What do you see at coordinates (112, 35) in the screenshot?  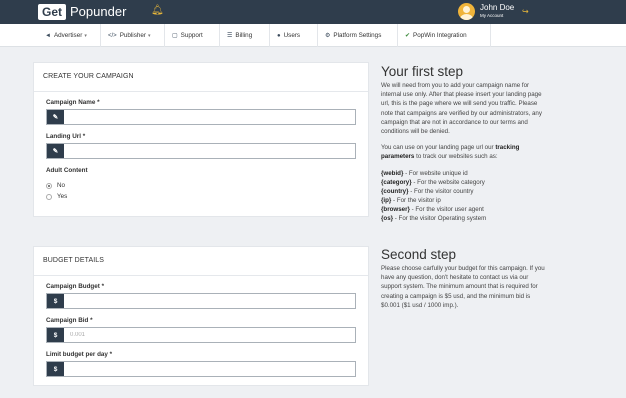 I see `code-icon: </>` at bounding box center [112, 35].